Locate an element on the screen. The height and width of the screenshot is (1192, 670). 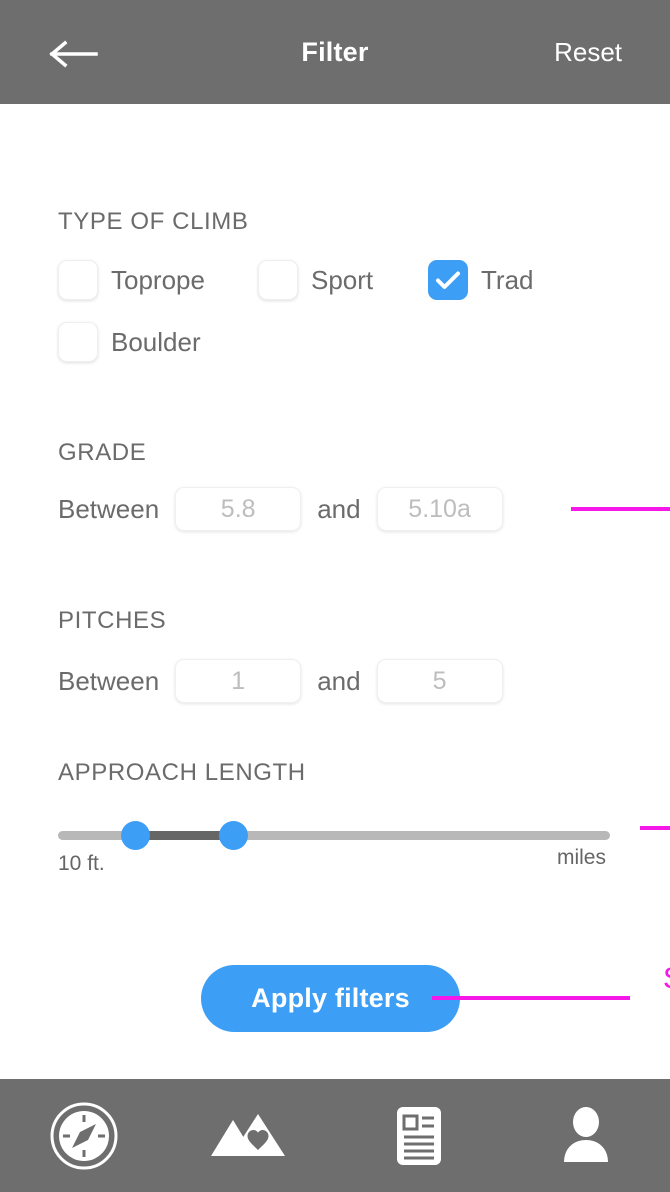
checkbox-sport is located at coordinates (278, 280).